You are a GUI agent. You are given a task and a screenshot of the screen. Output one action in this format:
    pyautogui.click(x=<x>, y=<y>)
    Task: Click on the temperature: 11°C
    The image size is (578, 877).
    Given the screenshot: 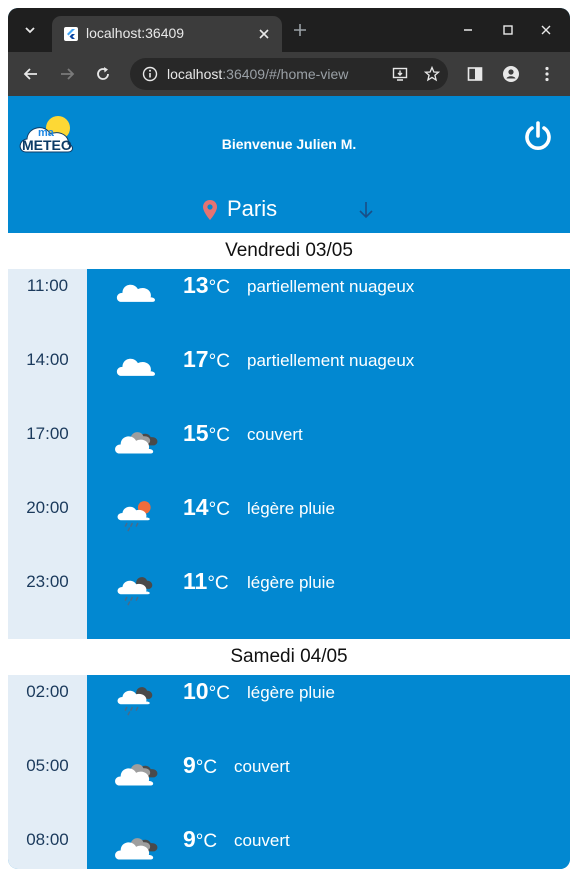 What is the action you would take?
    pyautogui.click(x=206, y=581)
    